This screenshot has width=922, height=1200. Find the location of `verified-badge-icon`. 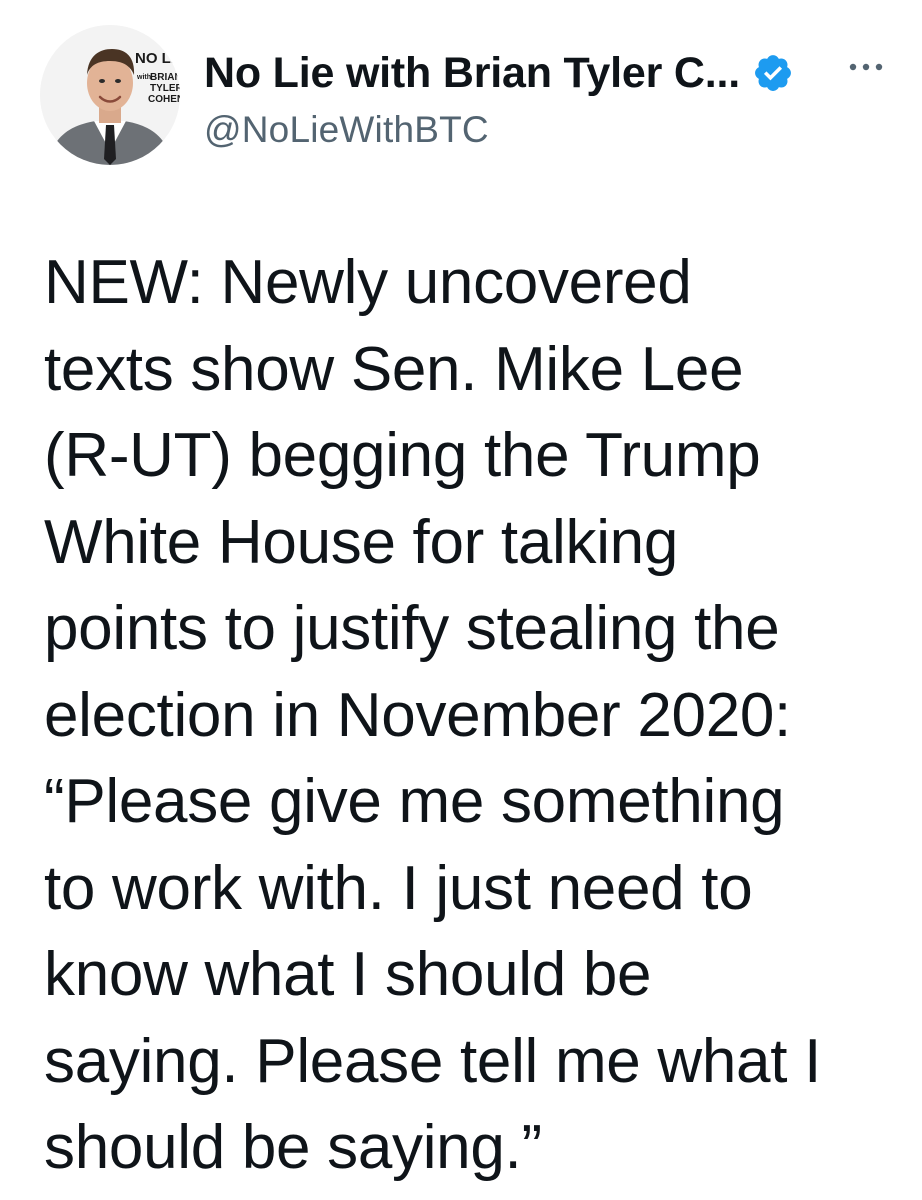

verified-badge-icon is located at coordinates (773, 73).